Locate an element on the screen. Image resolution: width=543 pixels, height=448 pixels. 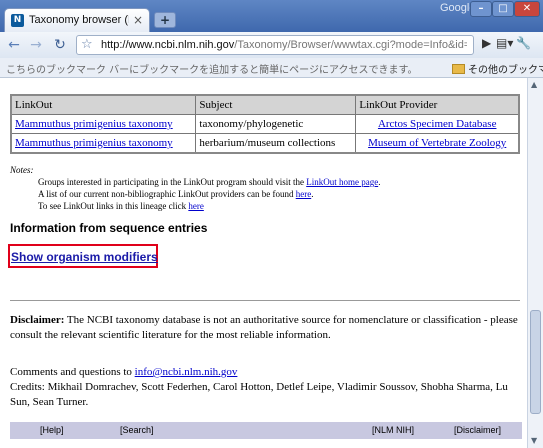
back-icon: ← is located at coordinates (14, 45).